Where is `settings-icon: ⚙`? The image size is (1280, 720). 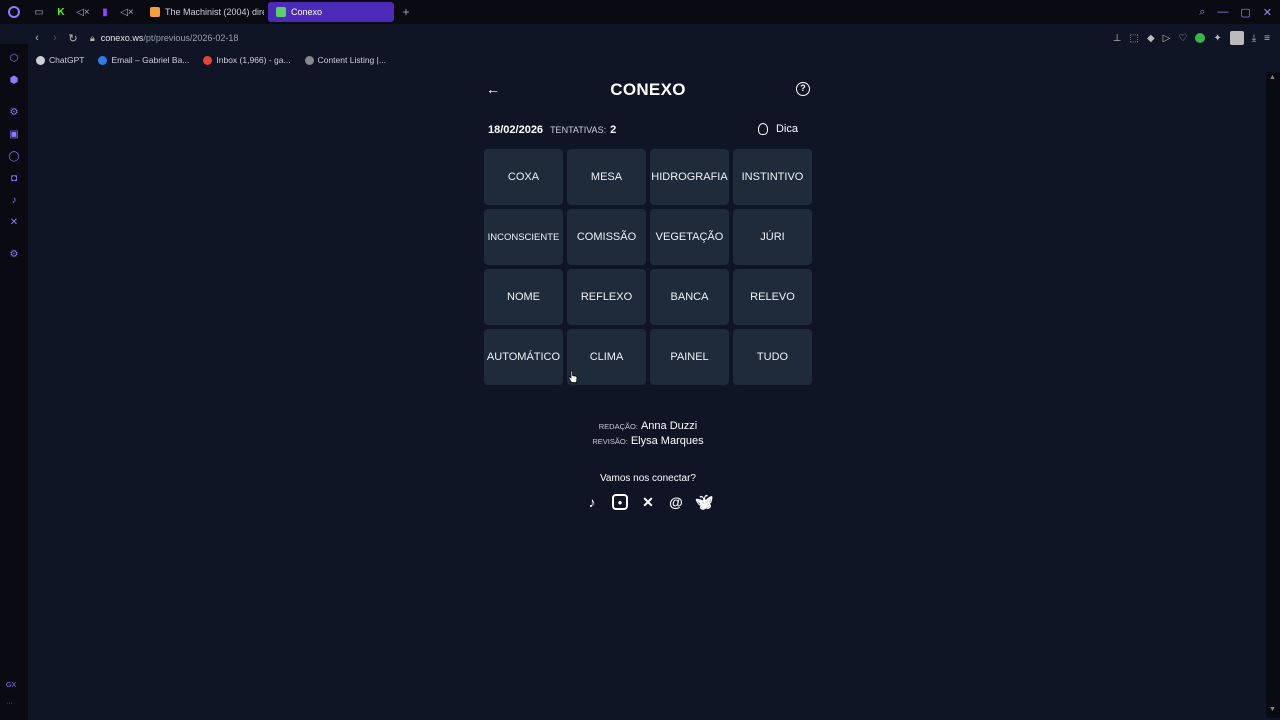
settings-icon: ⚙ is located at coordinates (14, 255).